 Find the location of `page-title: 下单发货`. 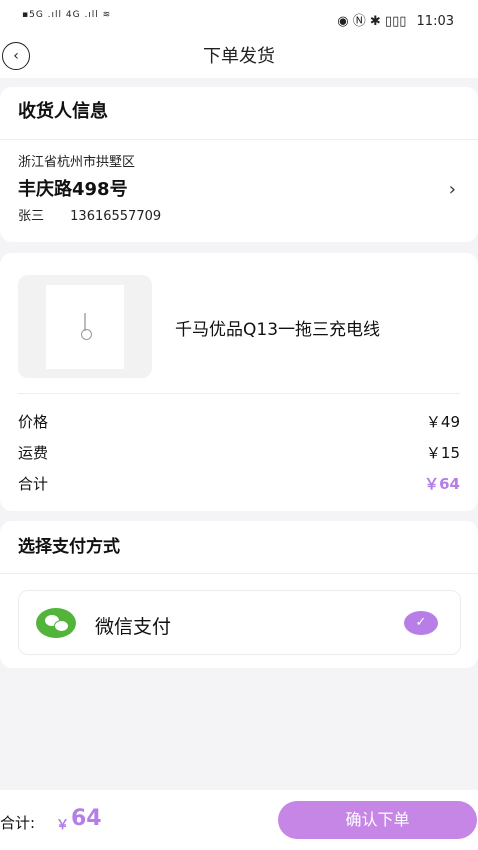

page-title: 下单发货 is located at coordinates (239, 56).